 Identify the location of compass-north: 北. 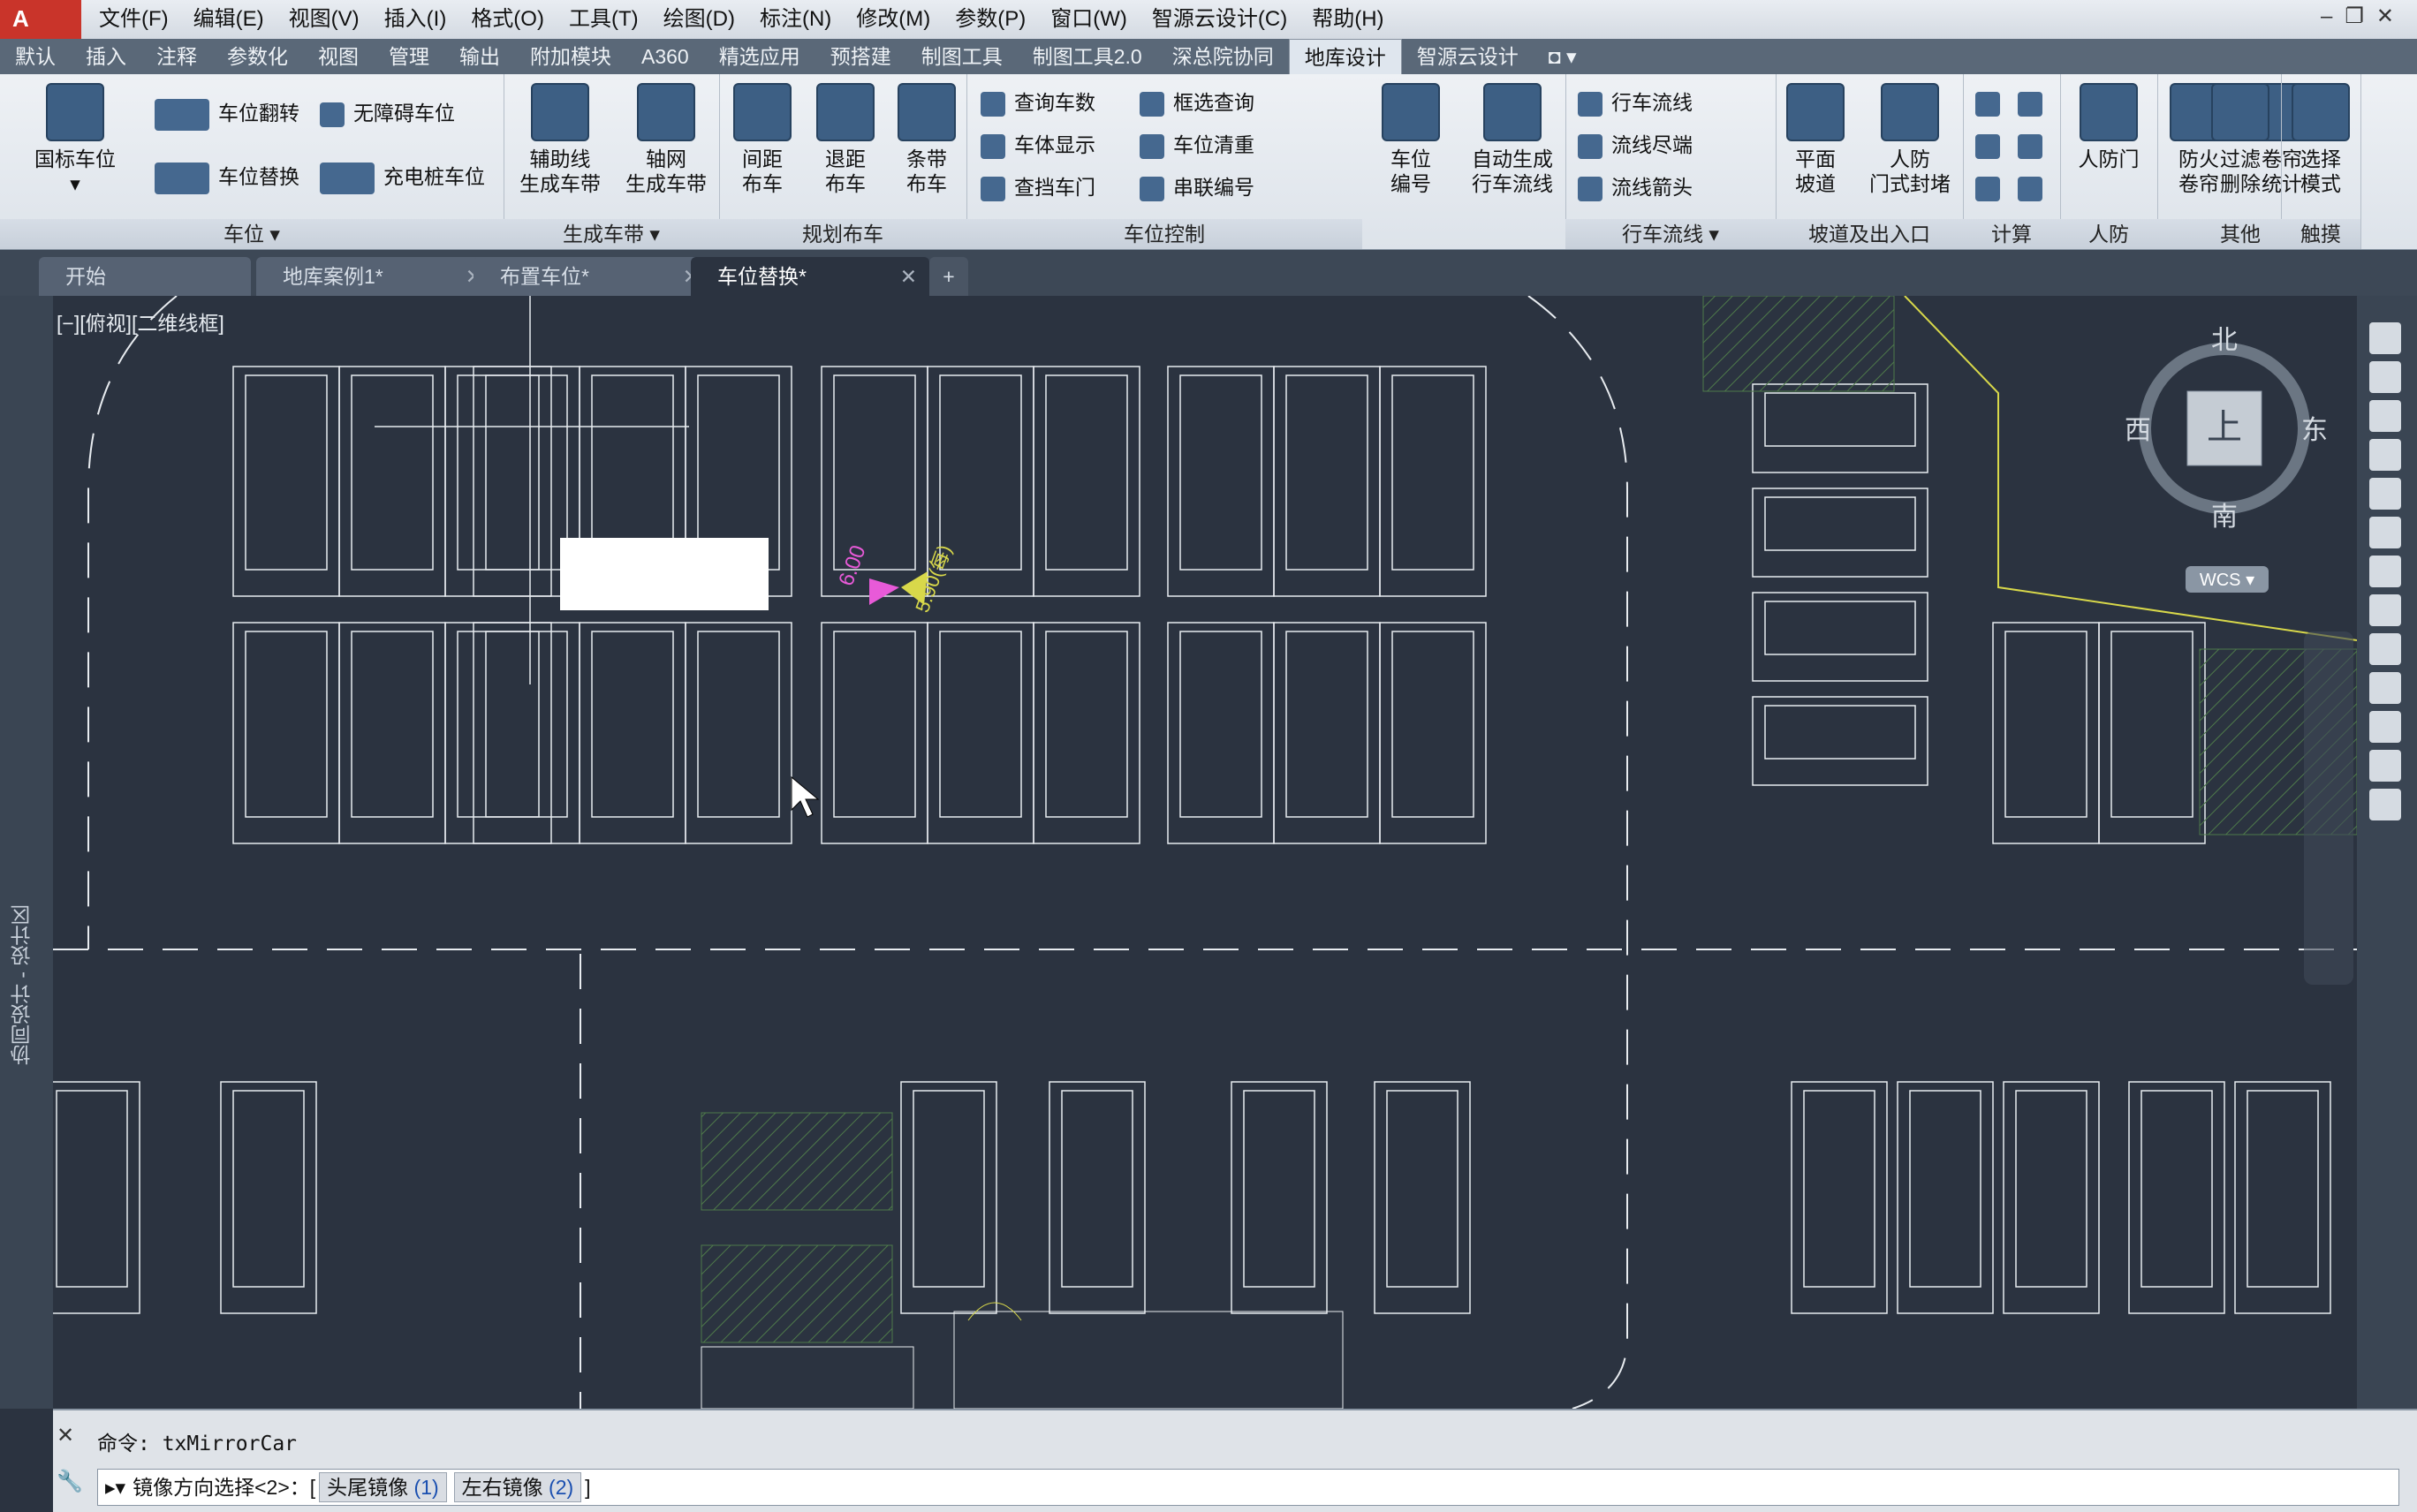
(2225, 340).